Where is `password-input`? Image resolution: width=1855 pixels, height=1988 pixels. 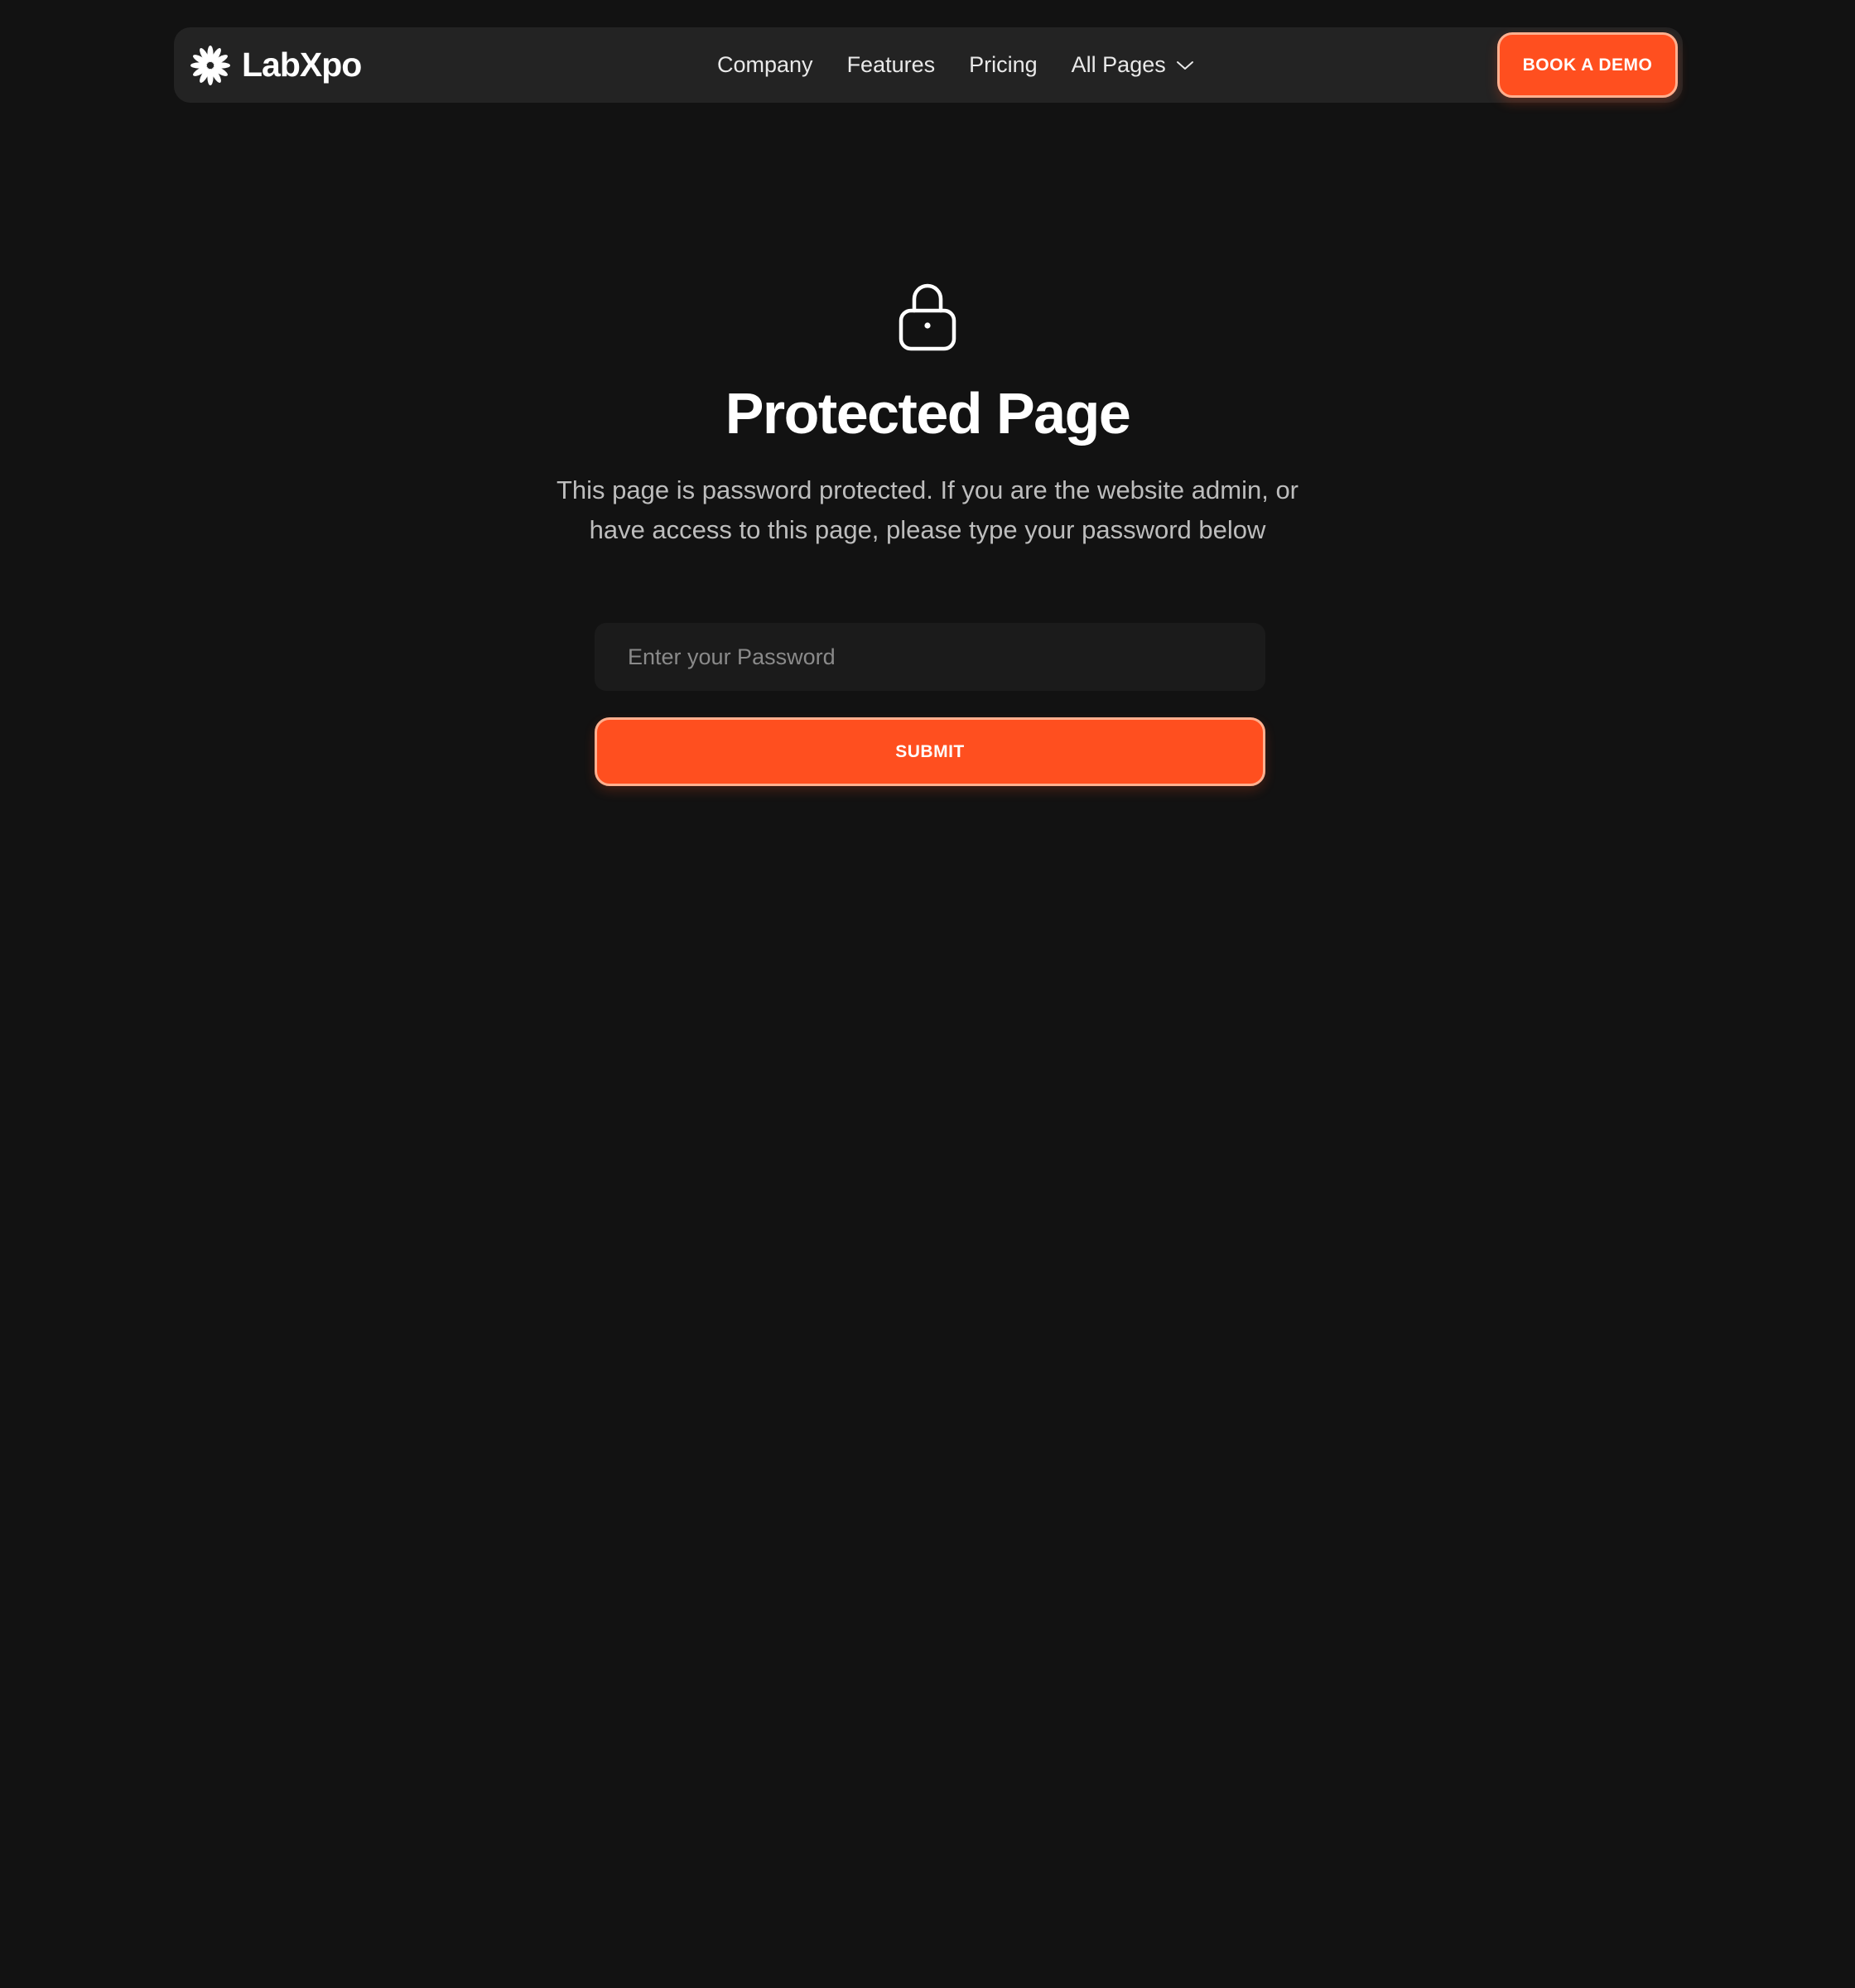
password-input is located at coordinates (930, 657).